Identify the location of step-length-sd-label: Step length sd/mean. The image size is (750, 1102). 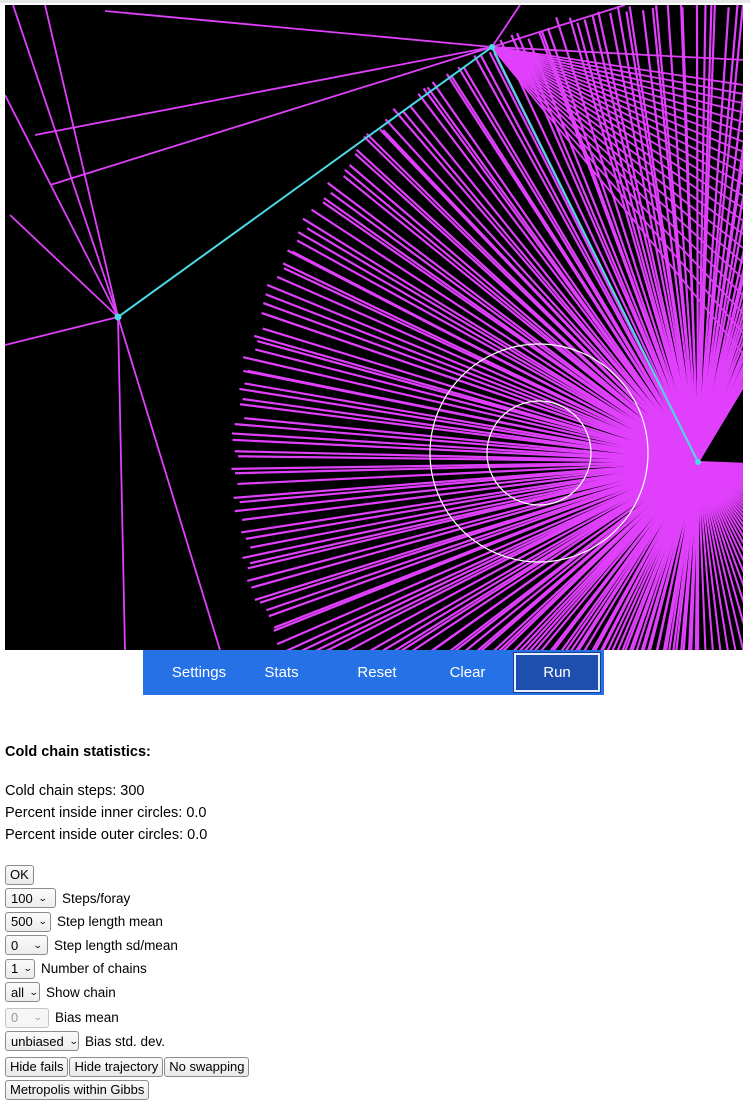
(116, 945).